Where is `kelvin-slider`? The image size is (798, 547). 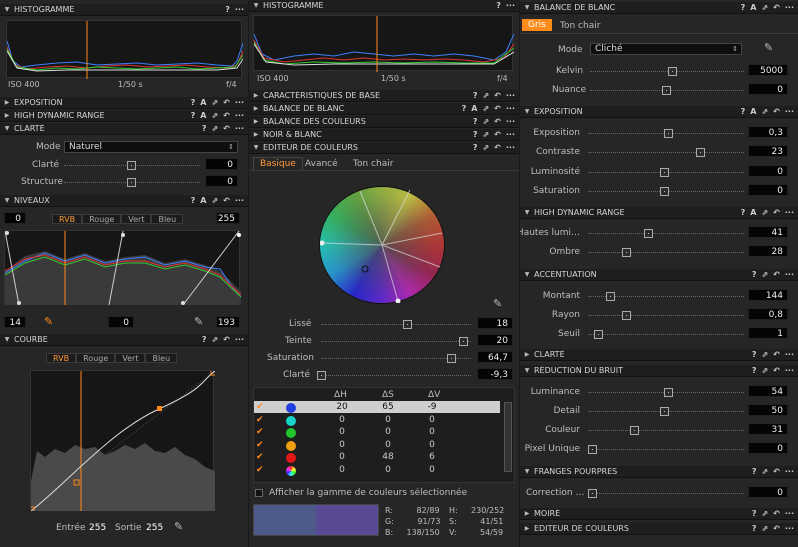
kelvin-slider is located at coordinates (667, 71).